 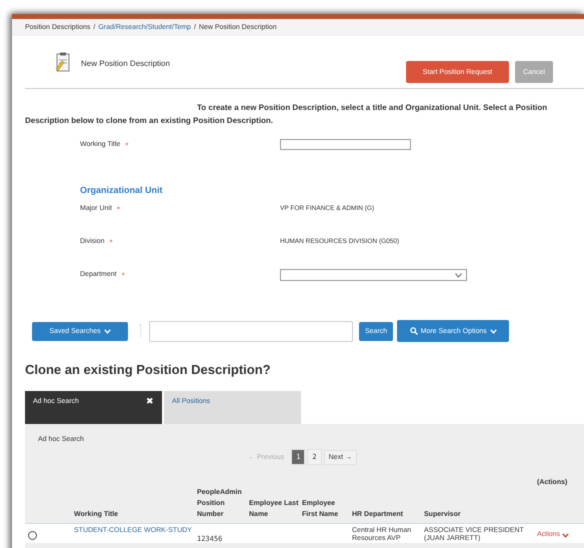 I want to click on search-icon, so click(x=414, y=331).